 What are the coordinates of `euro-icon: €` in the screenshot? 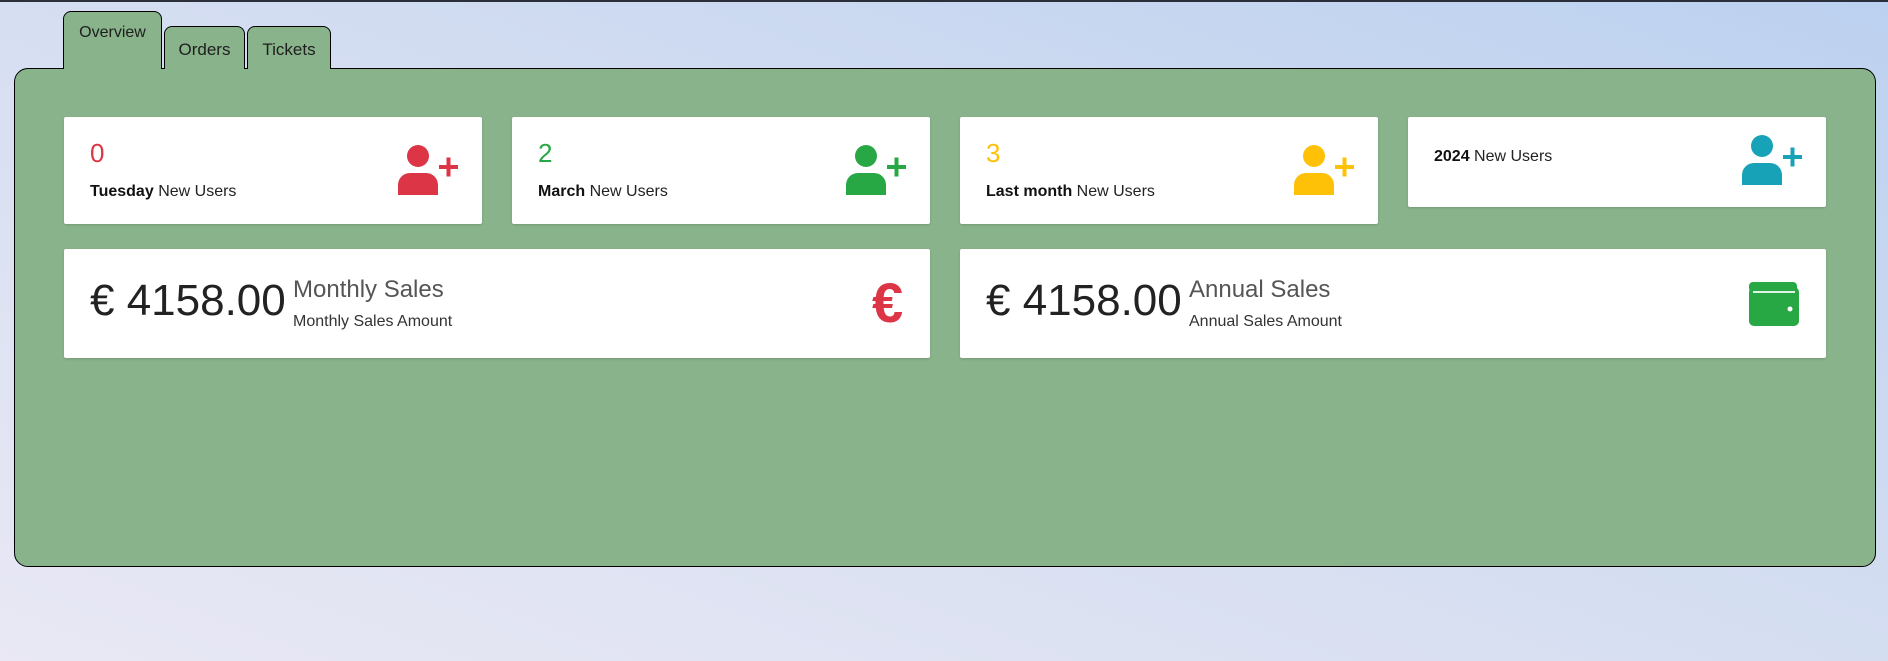 It's located at (888, 302).